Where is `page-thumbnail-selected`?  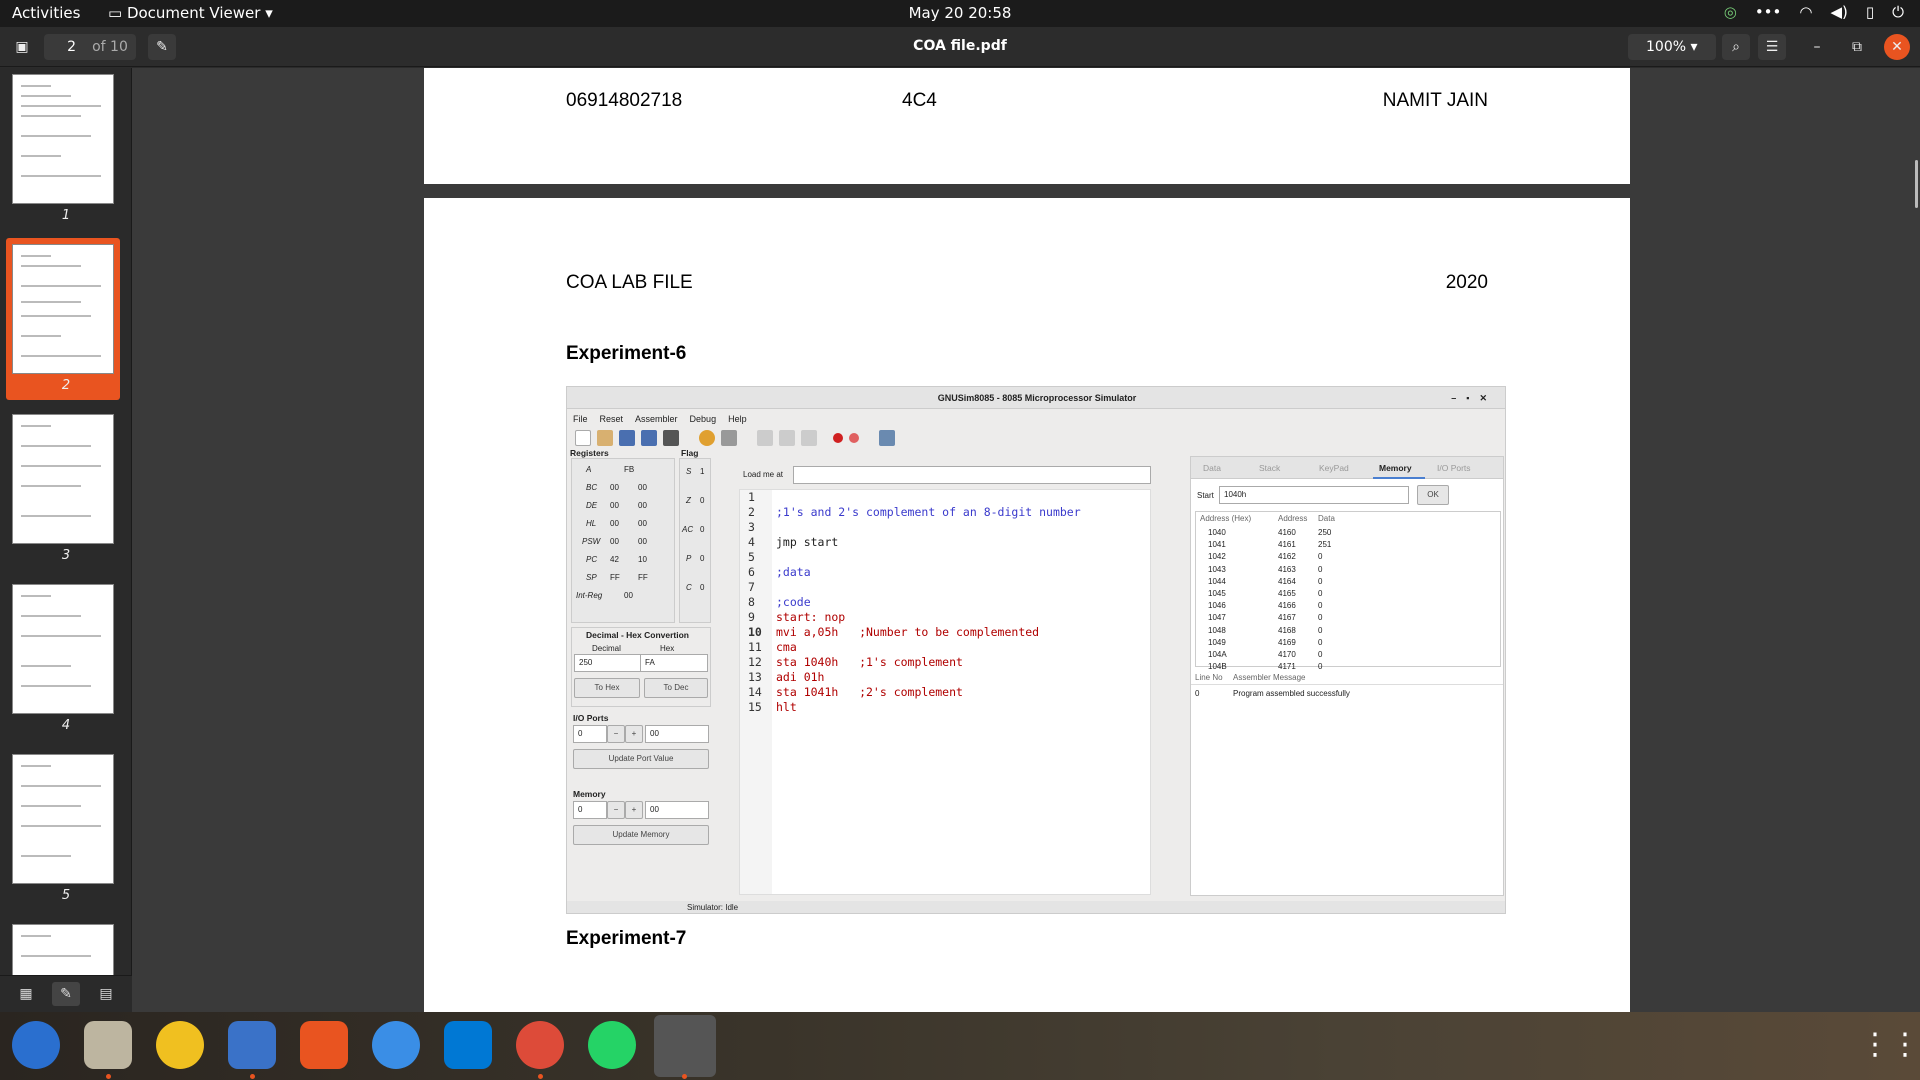
page-thumbnail-selected is located at coordinates (63, 309).